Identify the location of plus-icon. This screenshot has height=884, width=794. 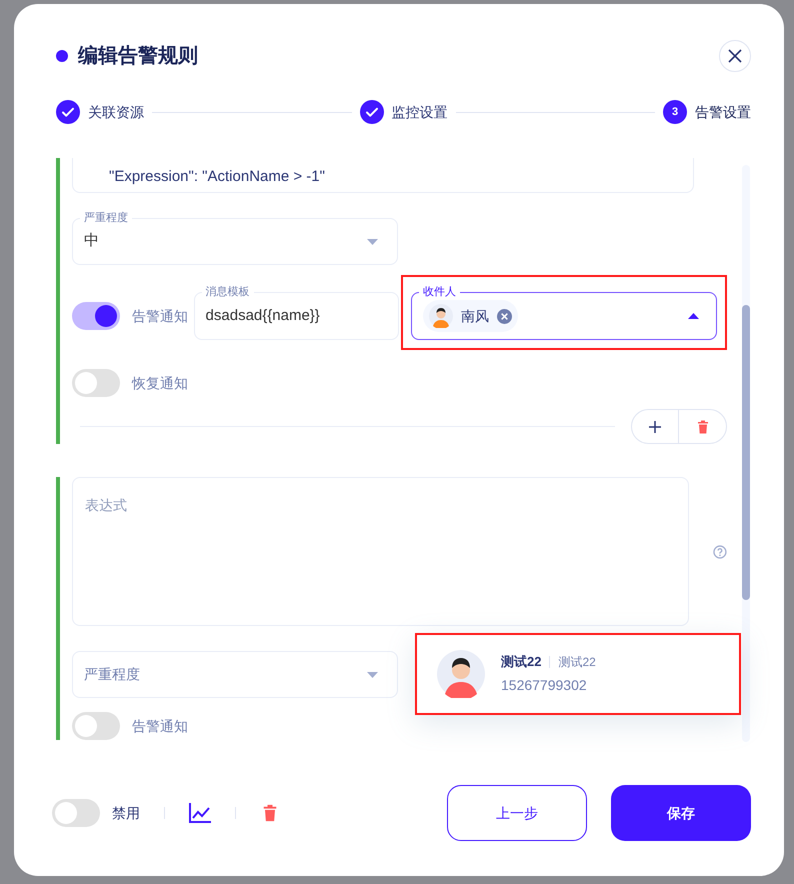
(655, 426).